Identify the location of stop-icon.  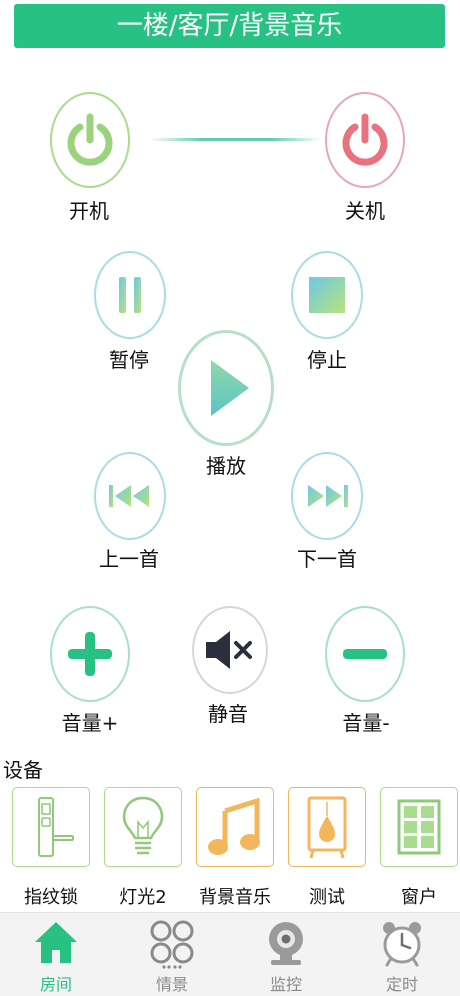
(327, 295).